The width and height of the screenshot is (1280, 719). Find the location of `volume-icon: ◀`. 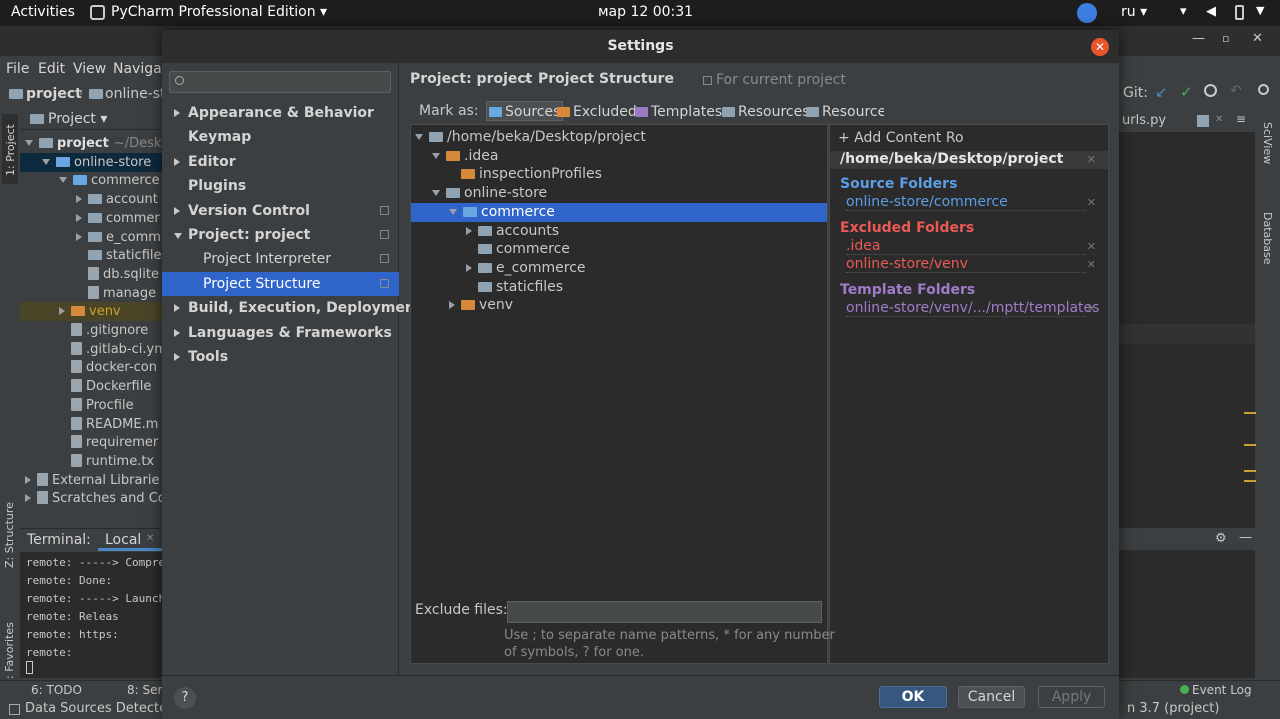

volume-icon: ◀ is located at coordinates (1211, 11).